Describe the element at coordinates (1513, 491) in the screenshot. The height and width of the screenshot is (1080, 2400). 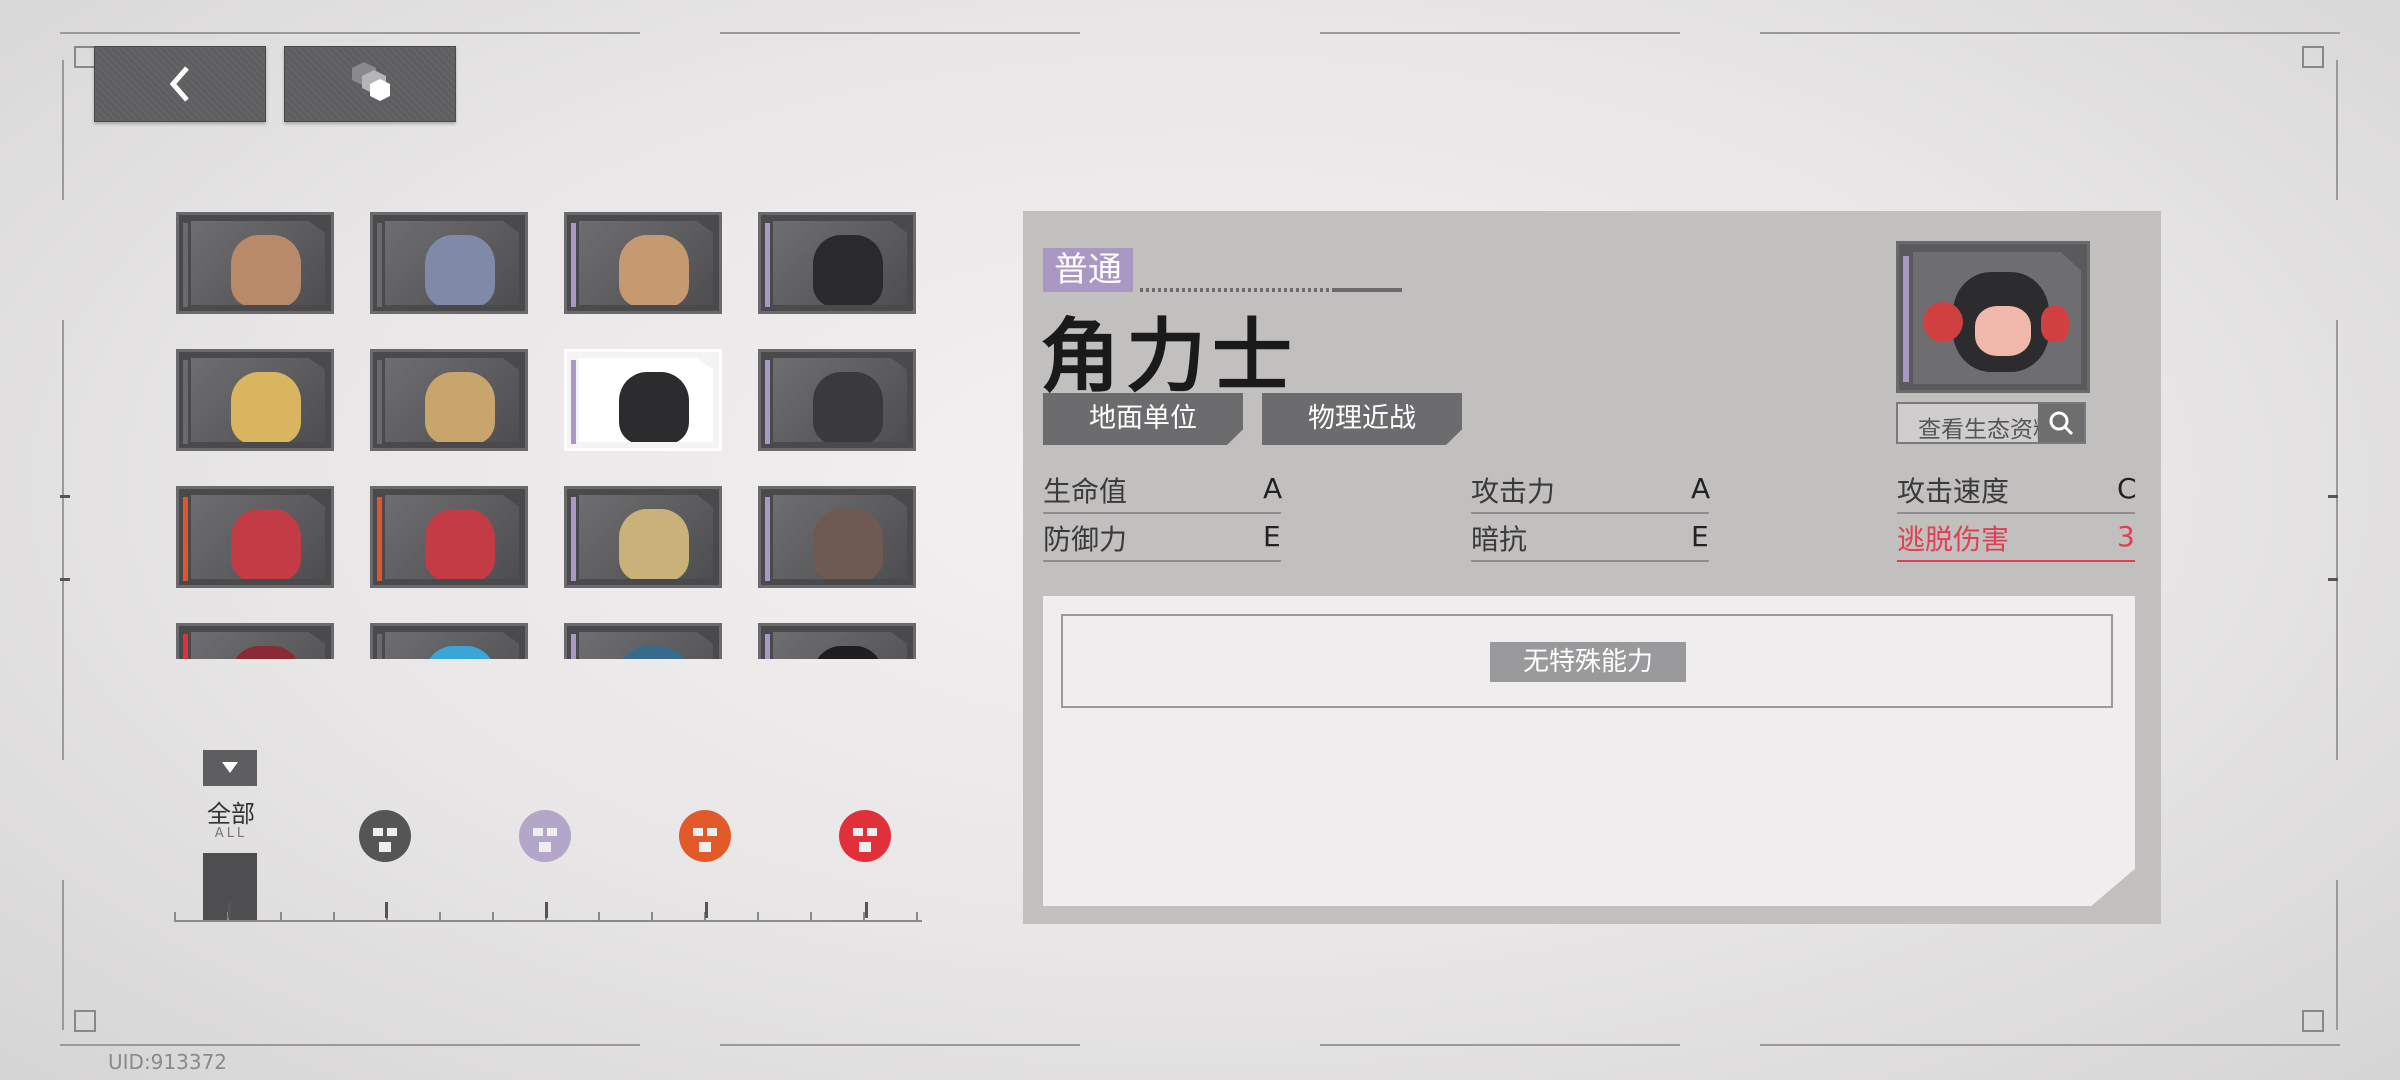
I see `stat-label: 攻击力` at that location.